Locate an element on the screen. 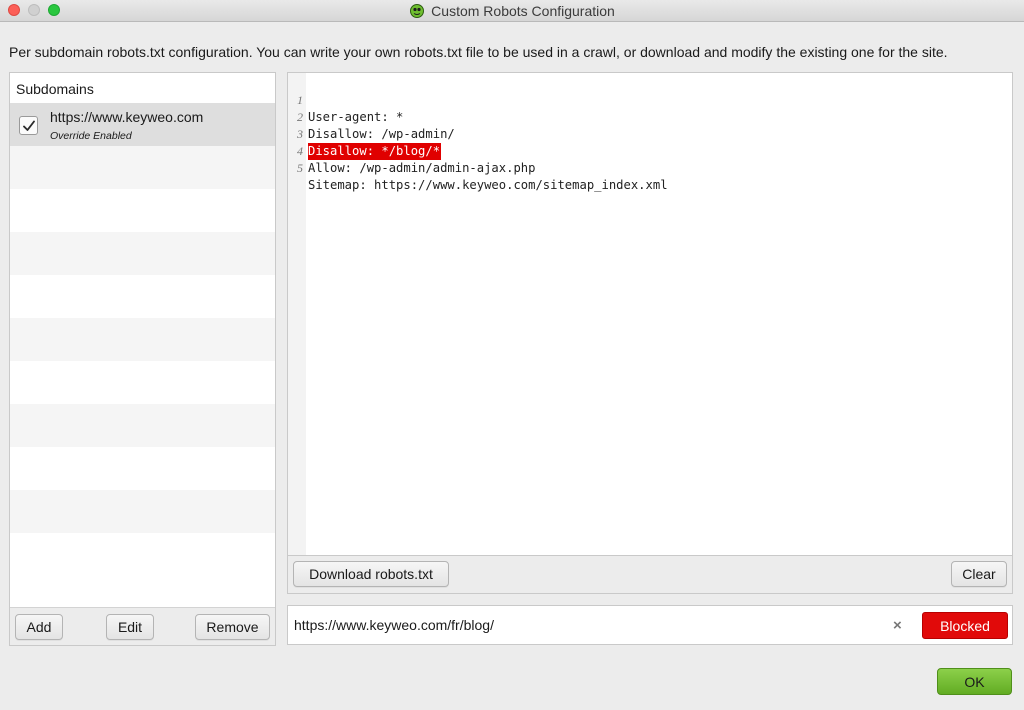 The image size is (1024, 710). download-robots-button: Download robots.txt is located at coordinates (371, 574).